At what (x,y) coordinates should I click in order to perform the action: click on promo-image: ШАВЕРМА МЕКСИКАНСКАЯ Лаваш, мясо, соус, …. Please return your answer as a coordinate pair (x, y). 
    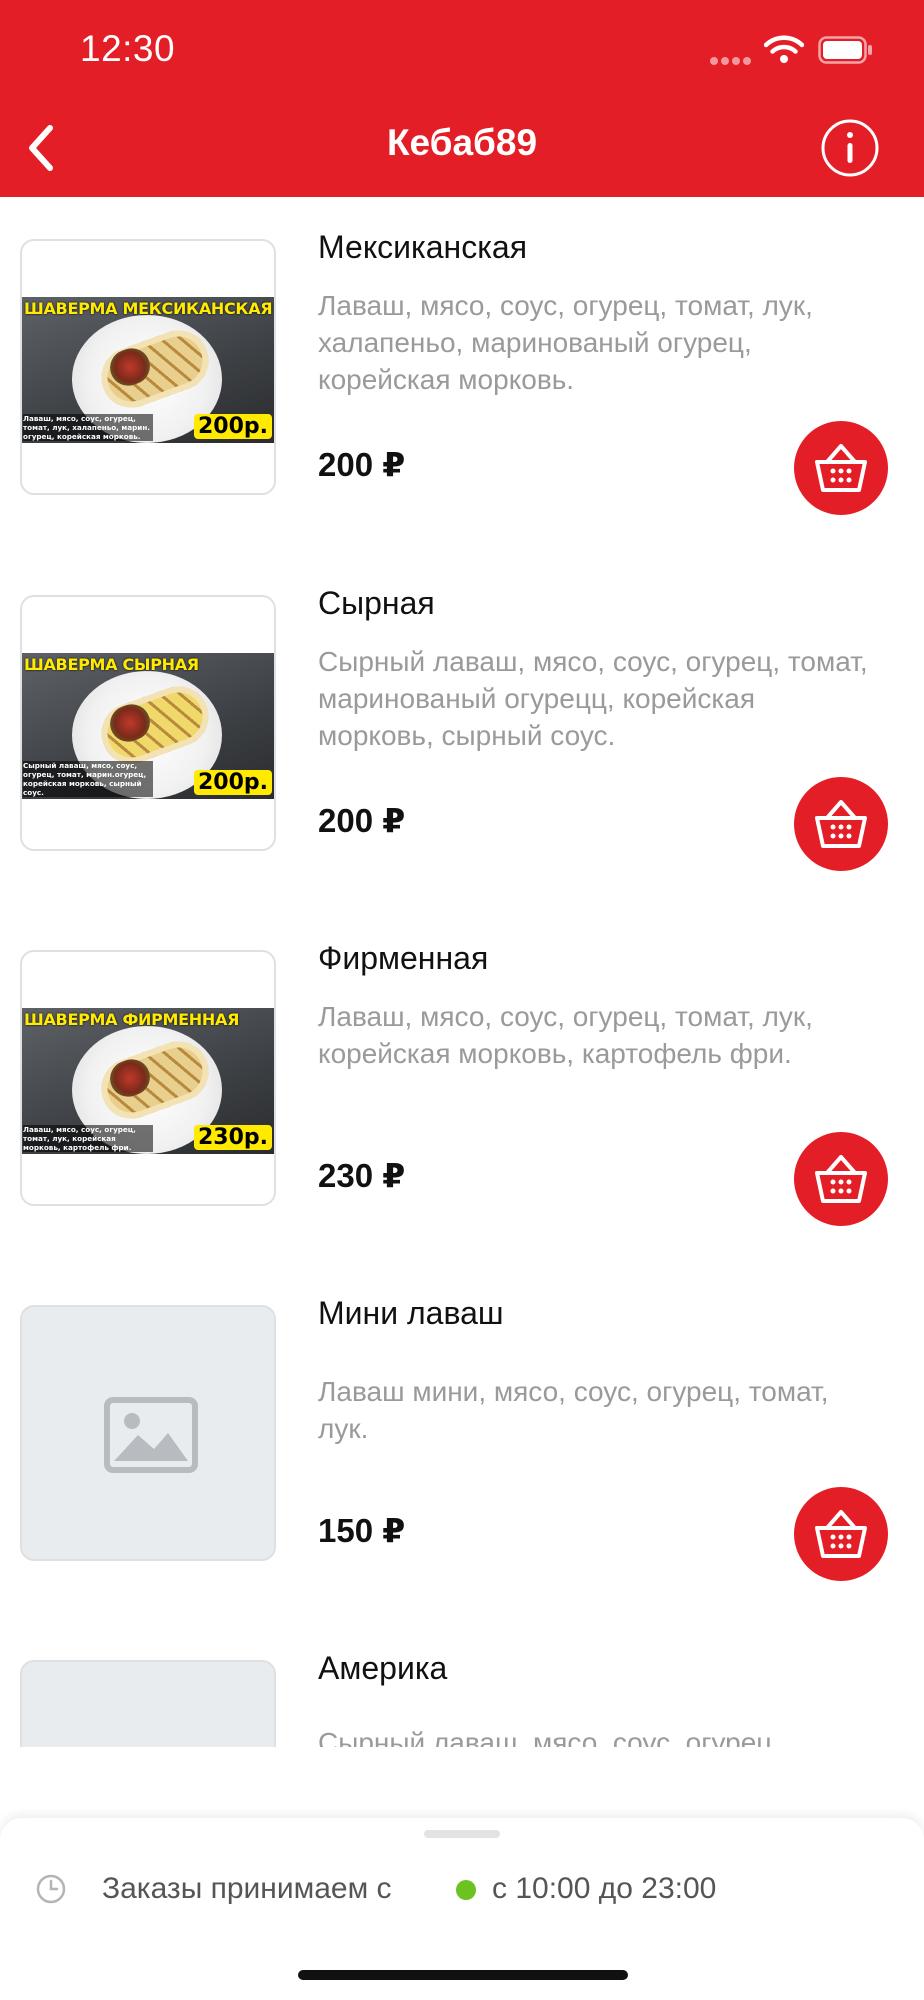
    Looking at the image, I should click on (148, 370).